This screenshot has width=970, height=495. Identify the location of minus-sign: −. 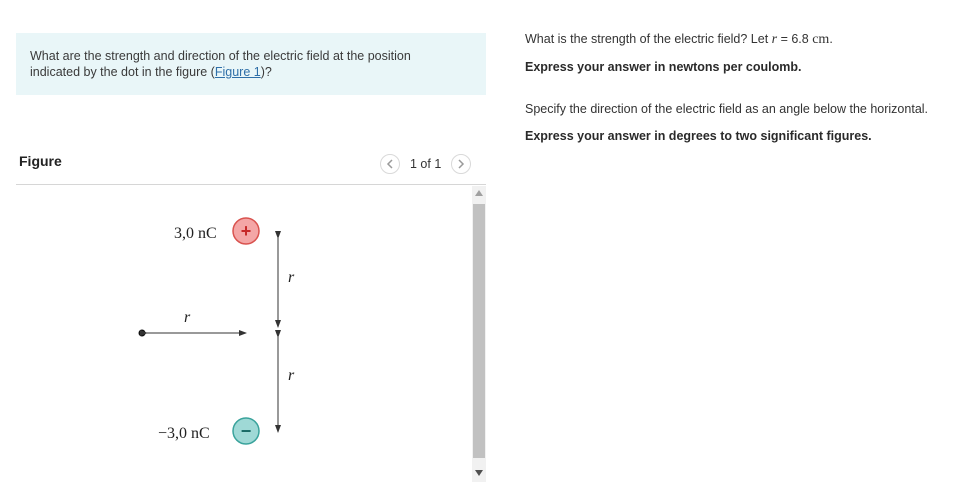
(246, 431).